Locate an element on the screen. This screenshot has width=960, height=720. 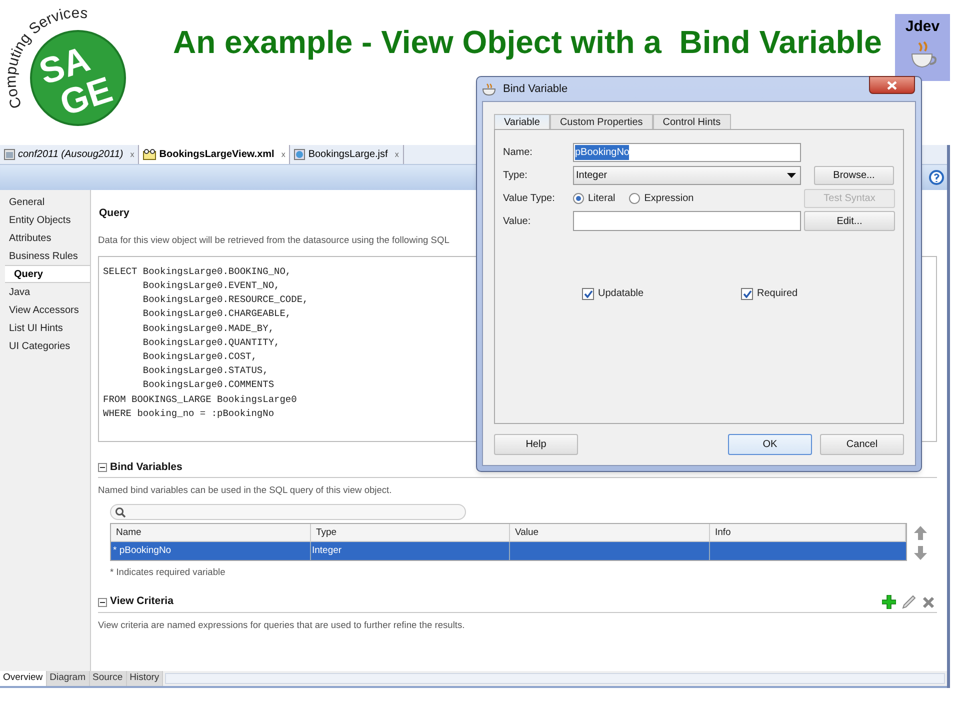
table-cell: * pBookingNo is located at coordinates (211, 551).